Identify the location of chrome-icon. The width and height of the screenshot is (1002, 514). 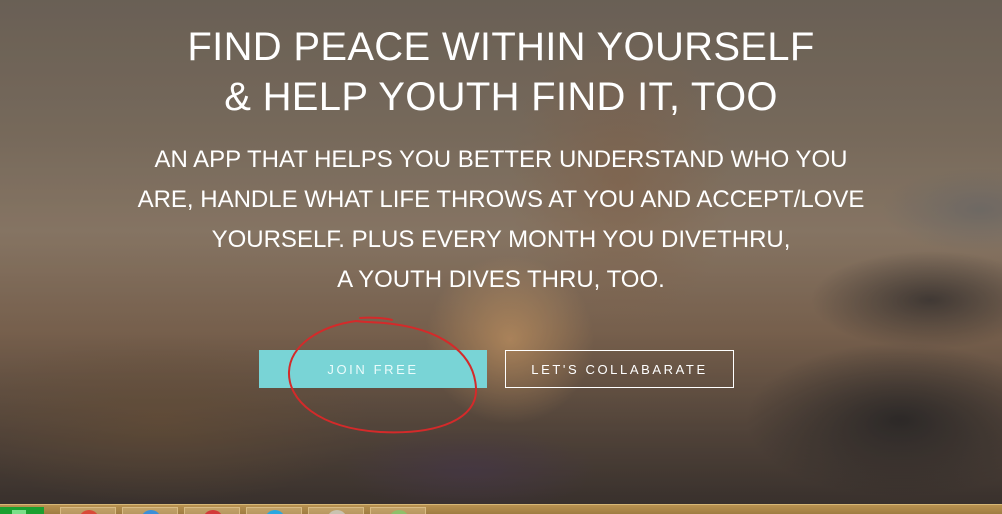
(89, 512).